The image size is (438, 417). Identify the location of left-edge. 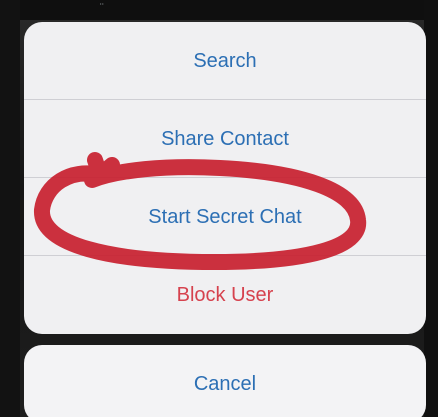
(10, 208).